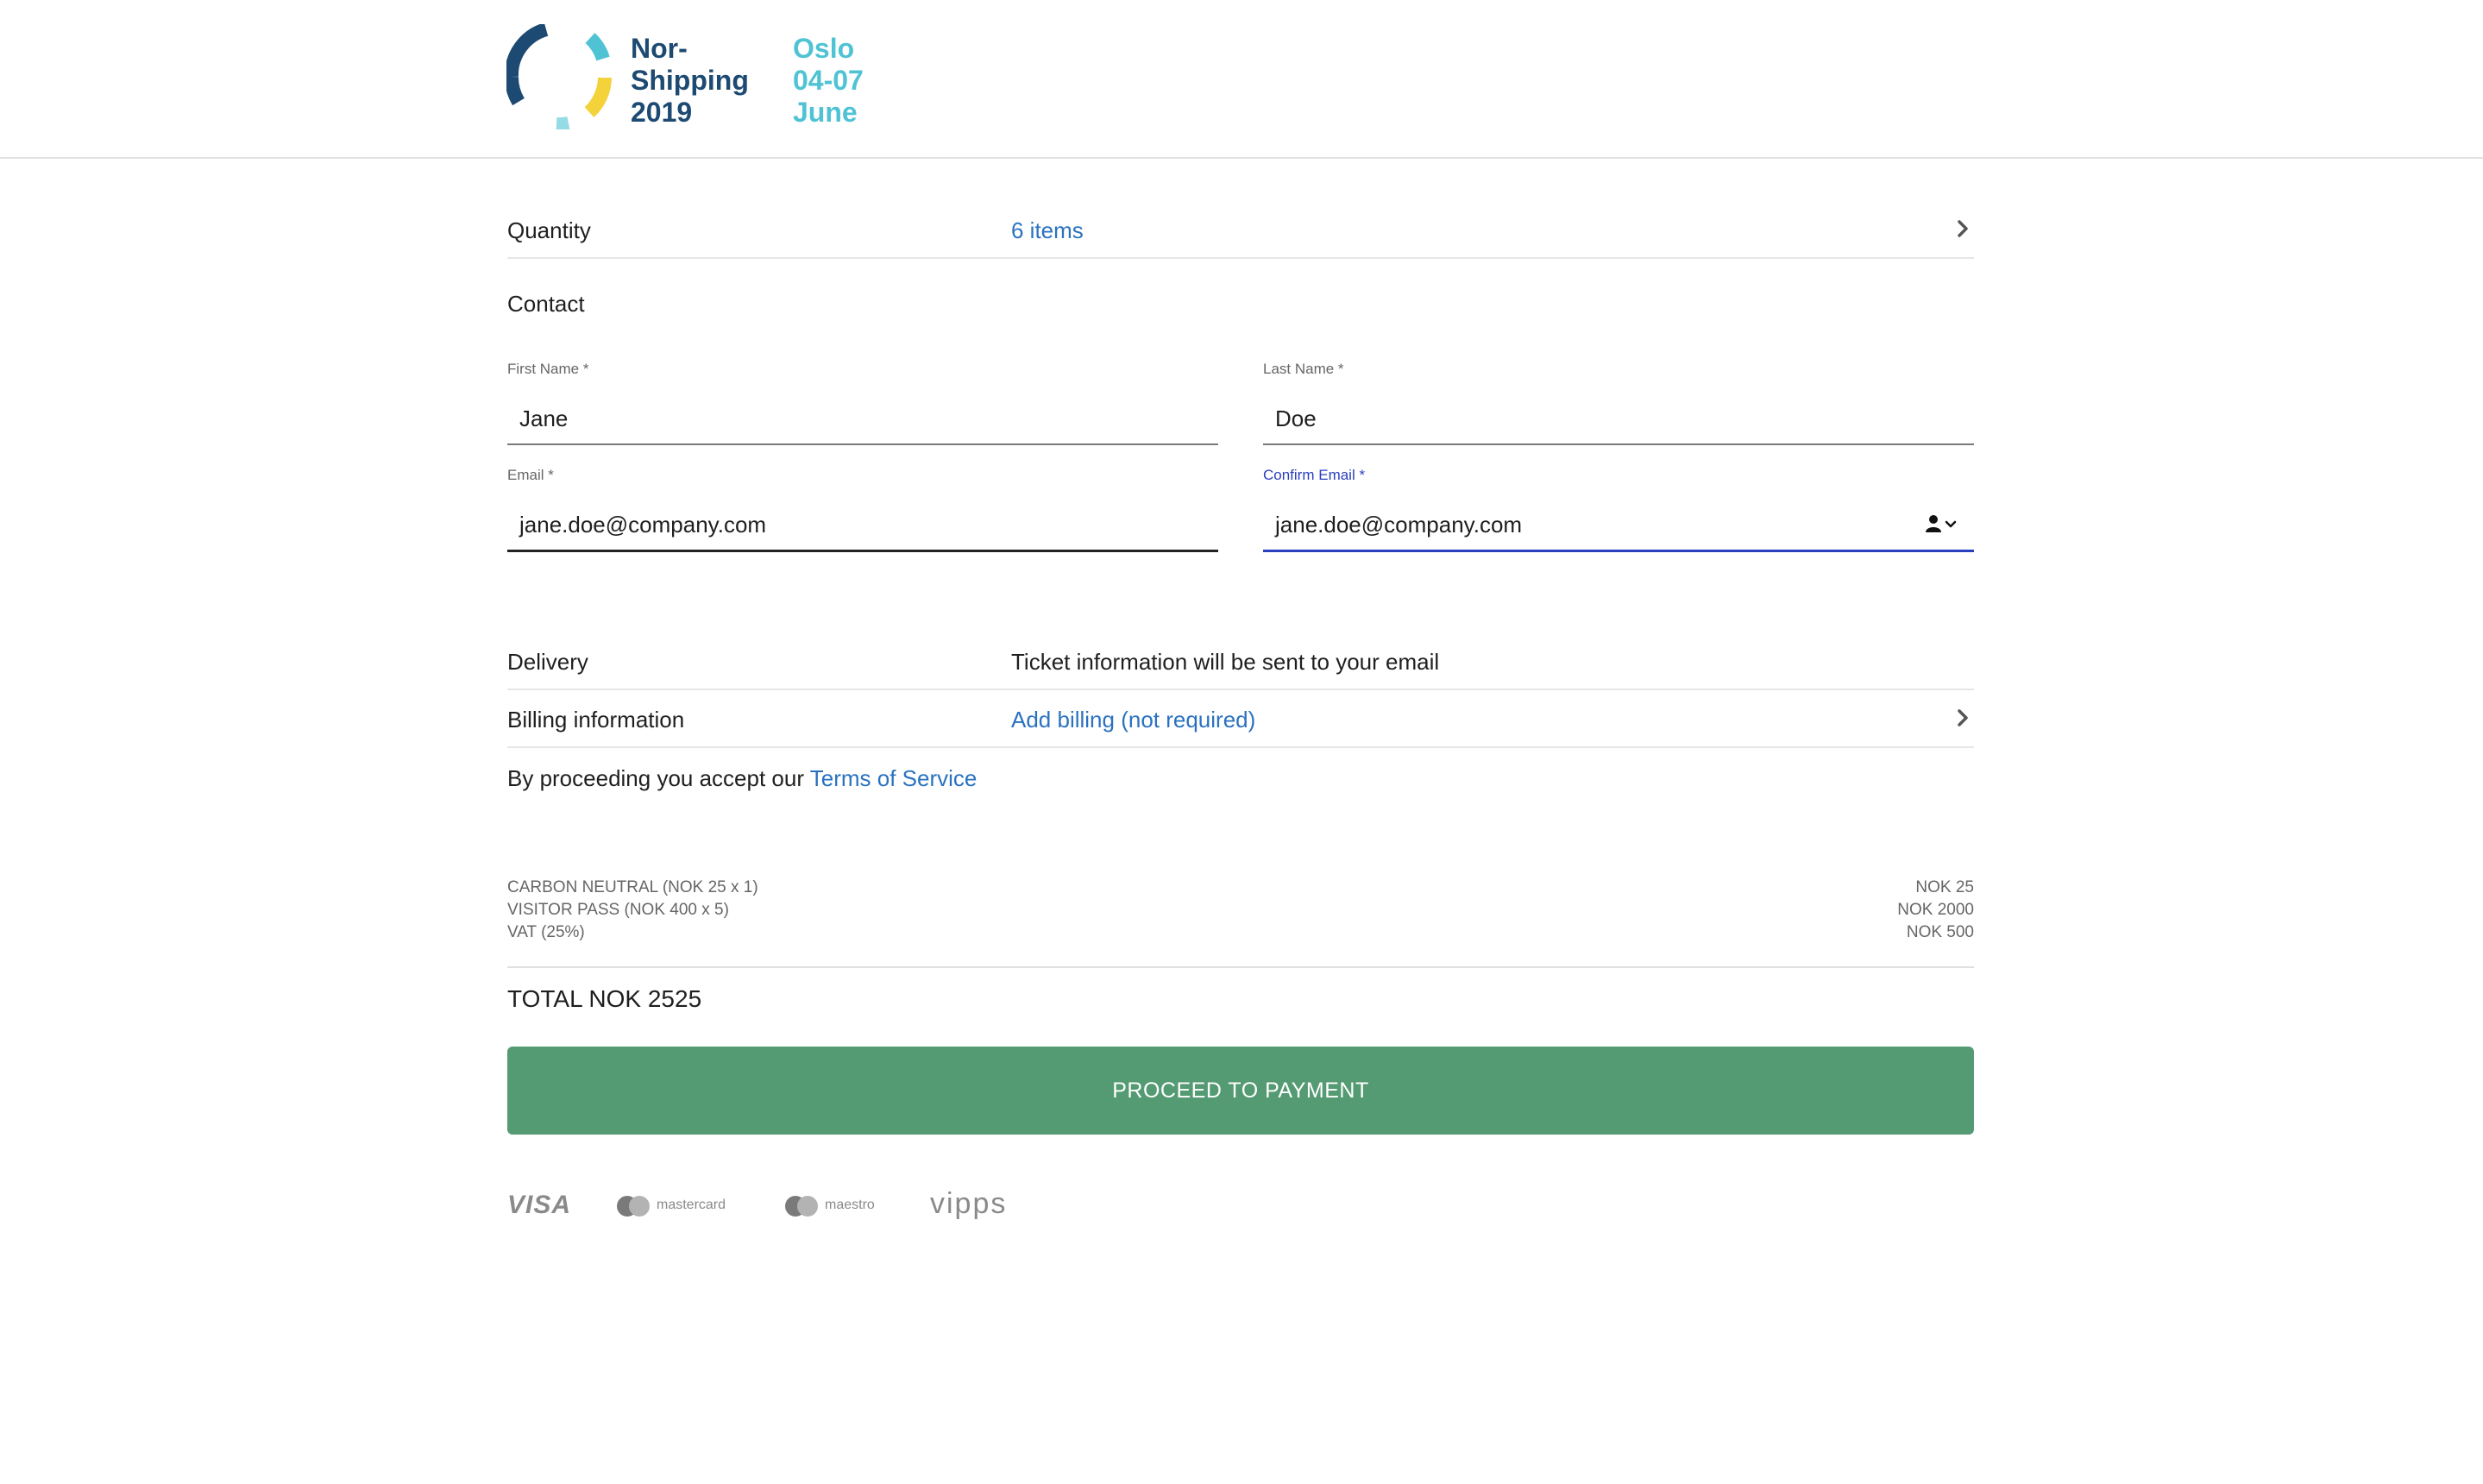 This screenshot has width=2483, height=1484. Describe the element at coordinates (1241, 79) in the screenshot. I see `header: Nor- Shipping 2019 Oslo 04-07 June` at that location.